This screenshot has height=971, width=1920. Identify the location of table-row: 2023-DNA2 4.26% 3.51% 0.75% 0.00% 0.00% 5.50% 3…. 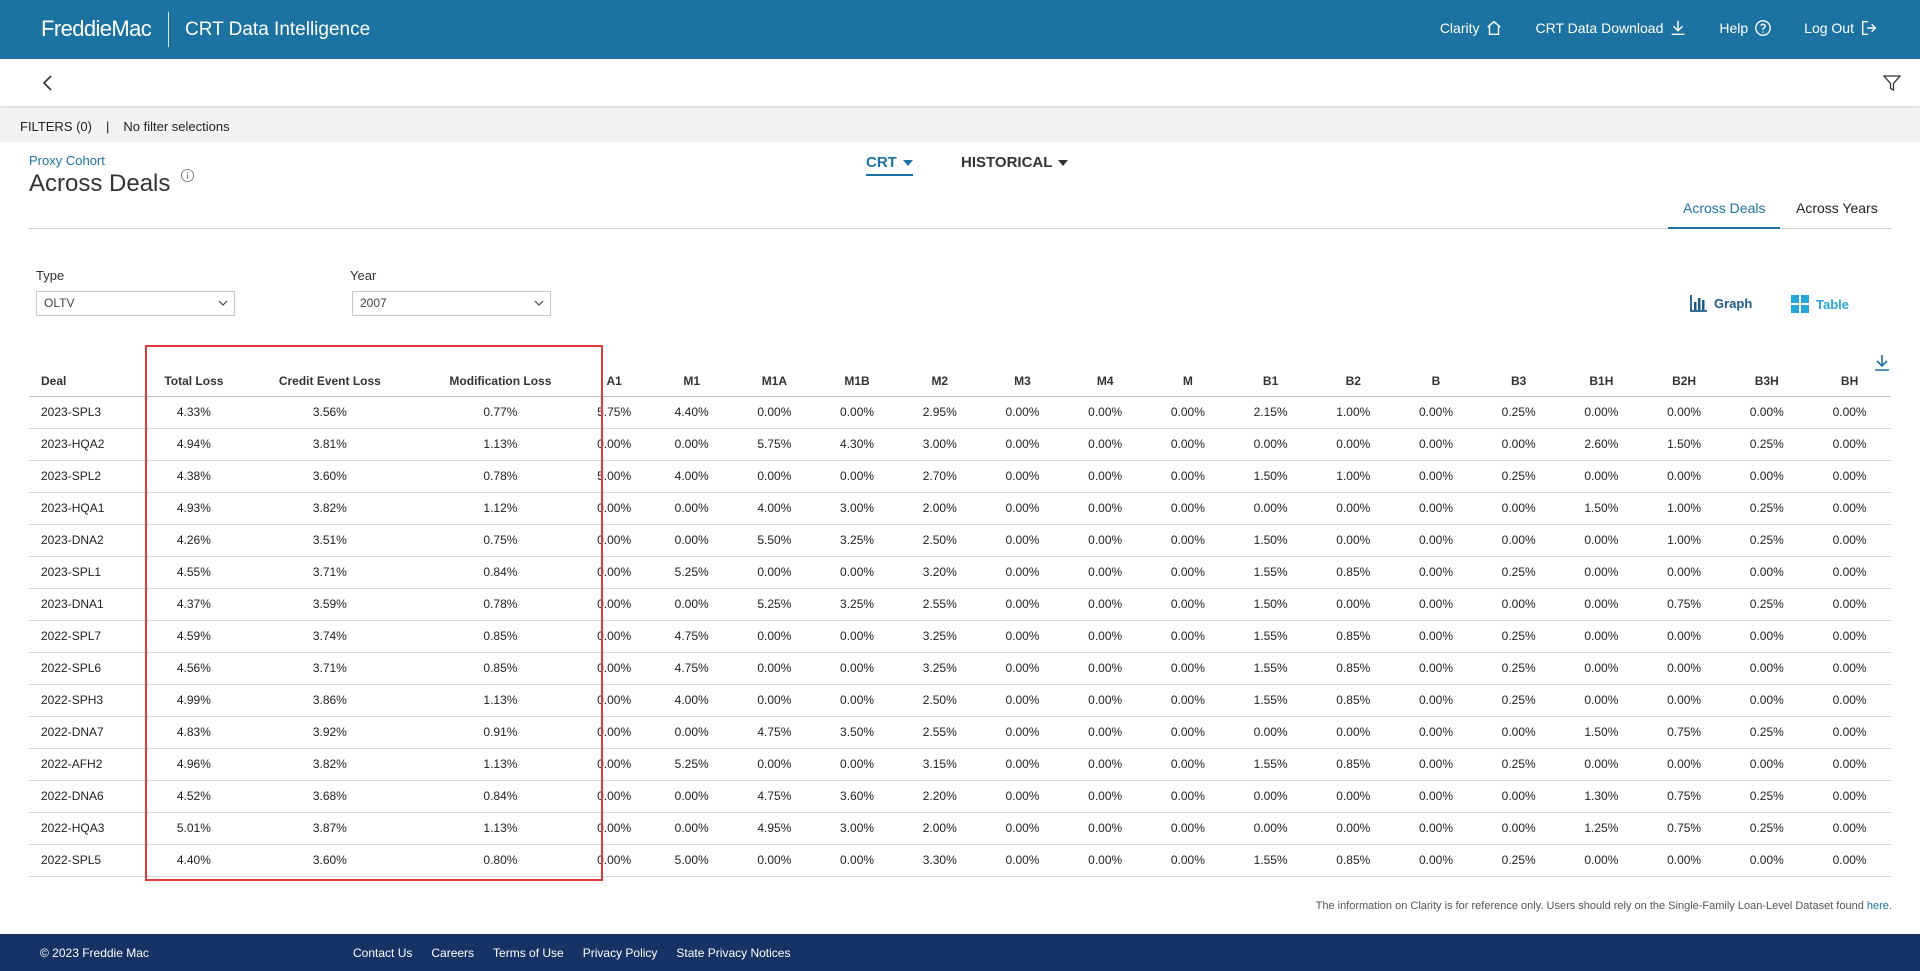
(960, 540).